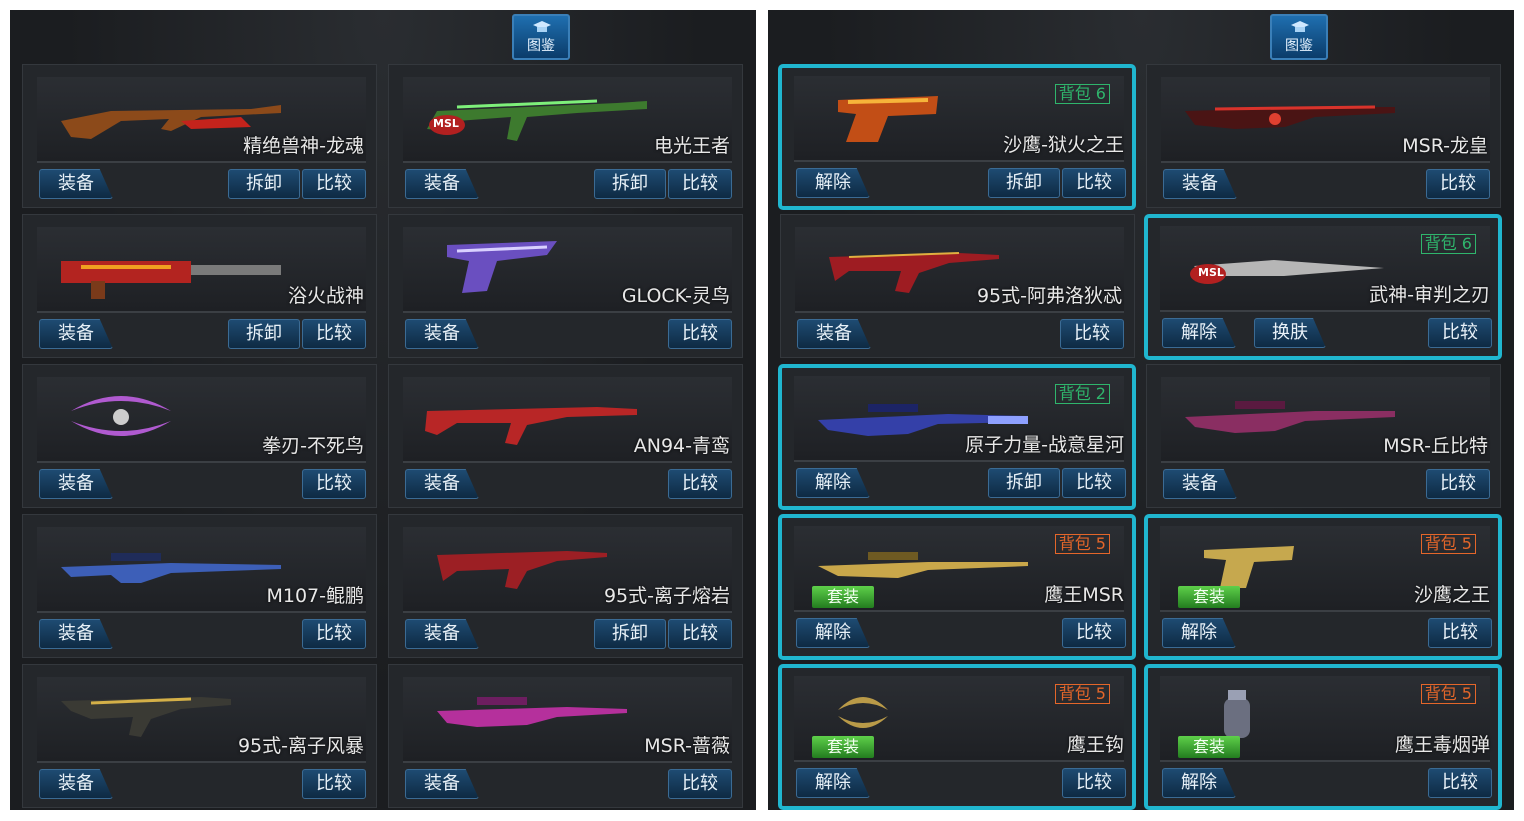 The width and height of the screenshot is (1524, 821). Describe the element at coordinates (199, 586) in the screenshot. I see `weapon-card: M107-鲲鹏 装备 比较` at that location.